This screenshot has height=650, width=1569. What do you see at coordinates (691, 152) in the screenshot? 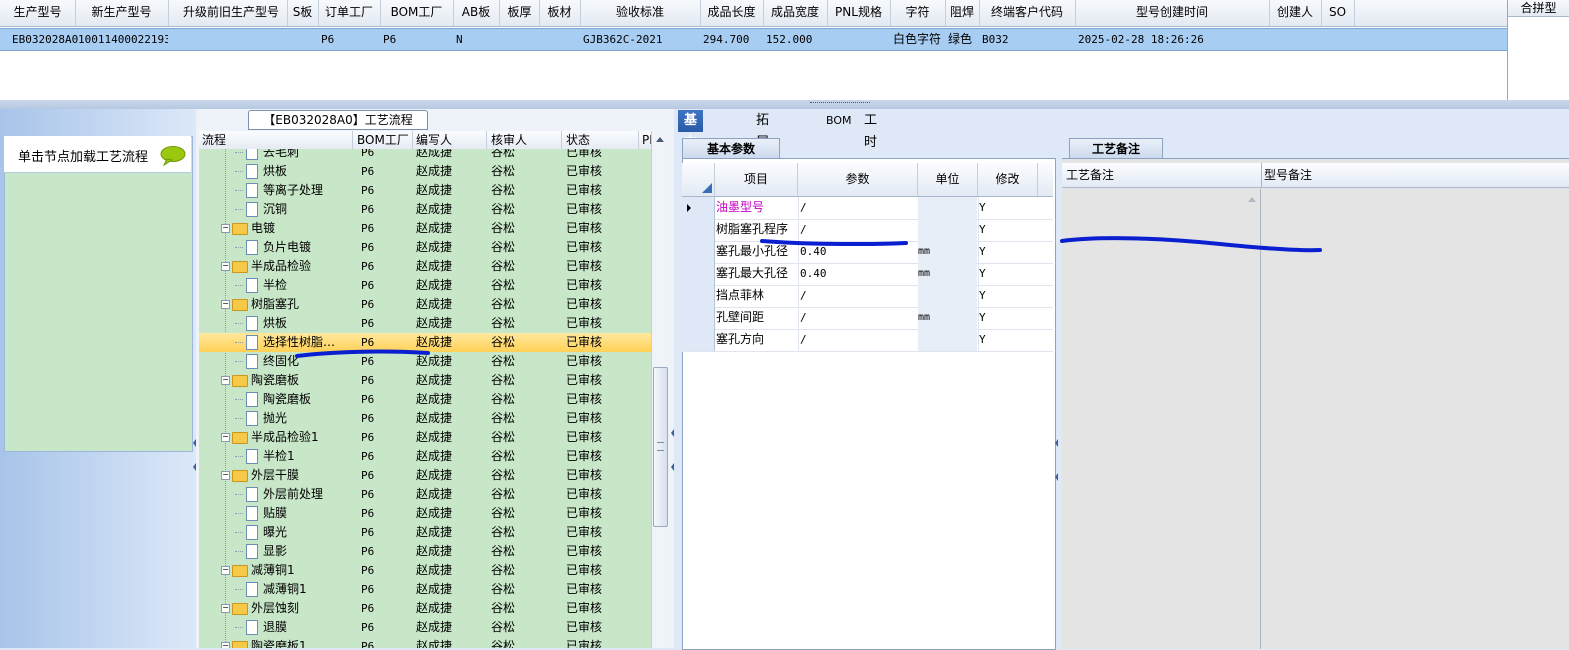
I see `tab-basic-info: 基本信息` at bounding box center [691, 152].